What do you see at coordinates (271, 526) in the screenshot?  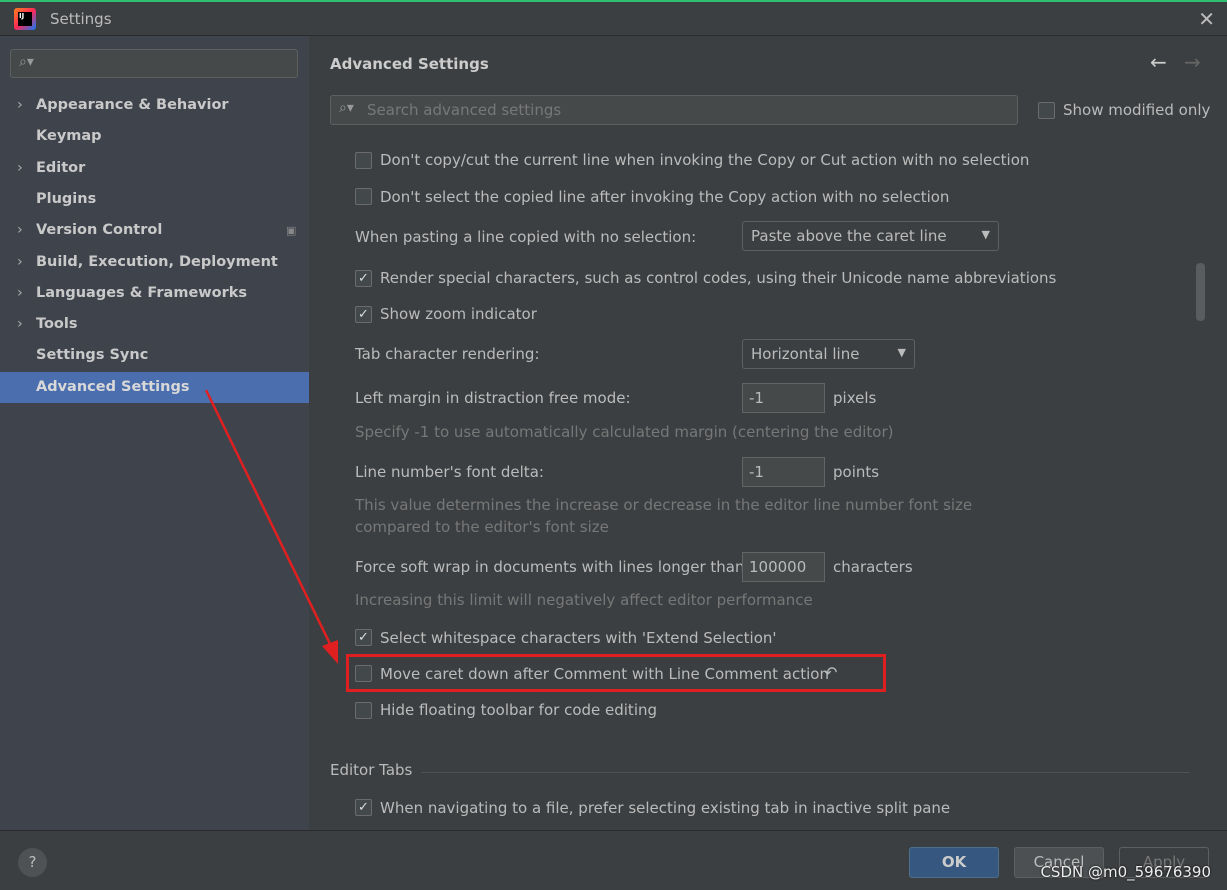 I see `annotation-arrow` at bounding box center [271, 526].